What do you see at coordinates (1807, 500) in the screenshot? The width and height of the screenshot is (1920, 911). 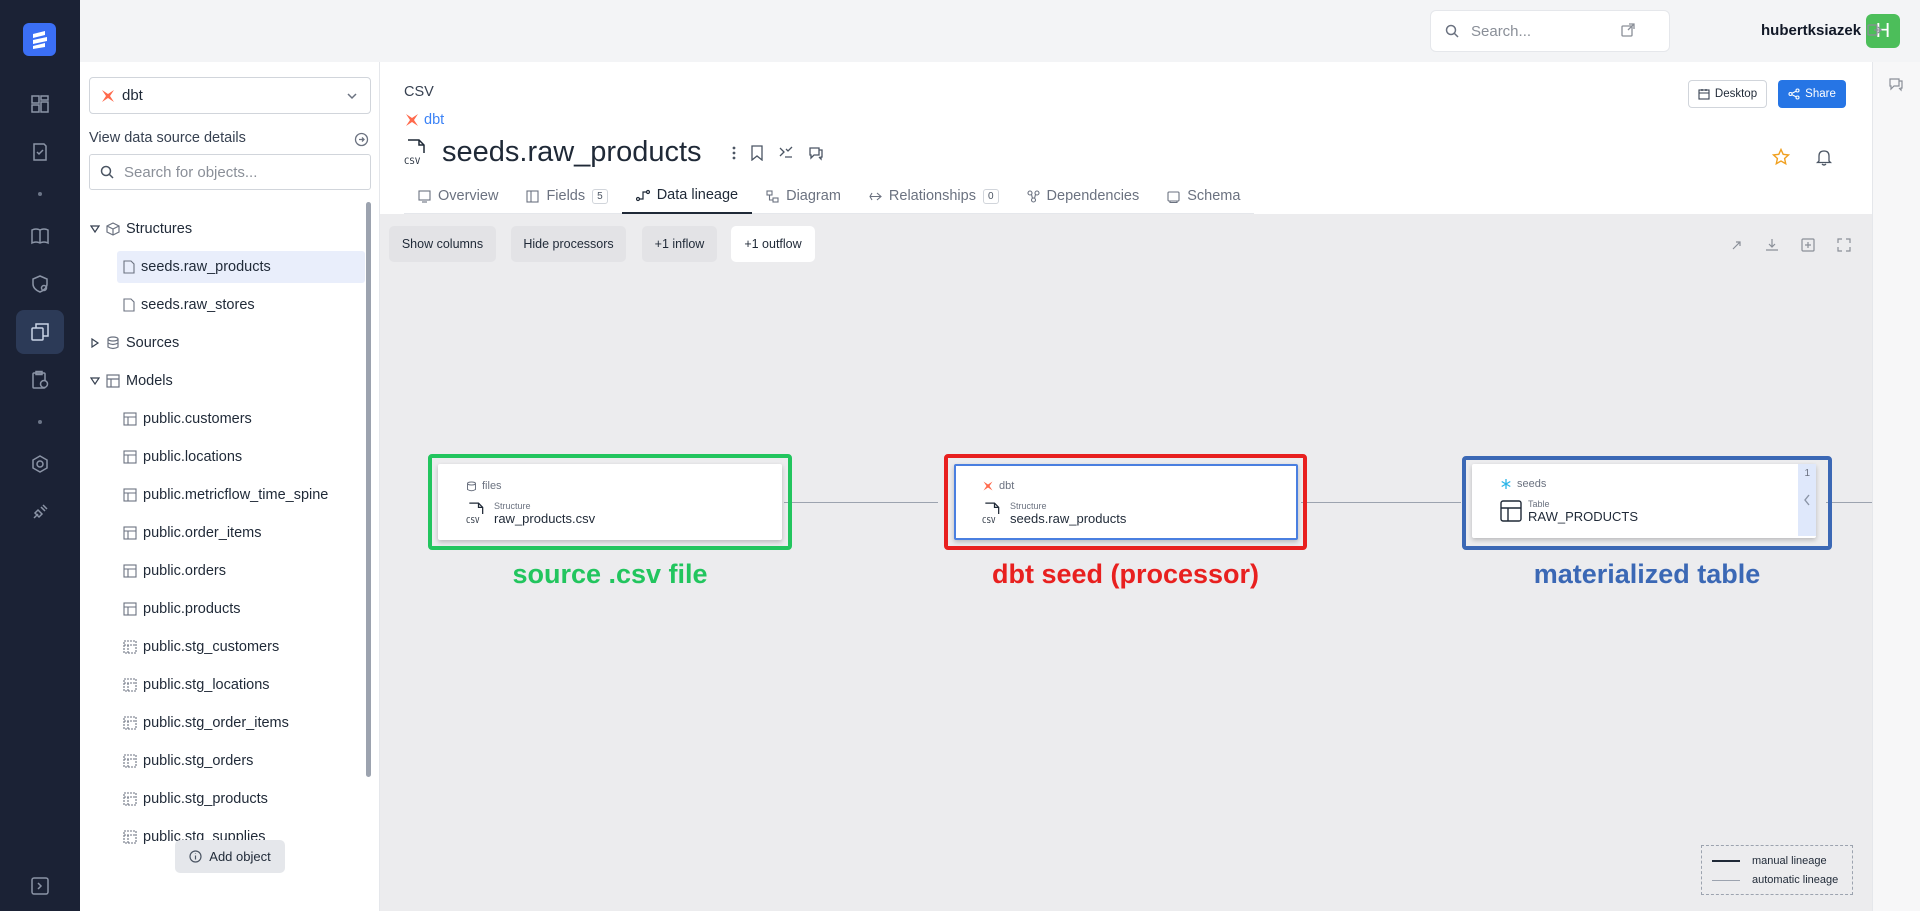 I see `chevron-left-icon` at bounding box center [1807, 500].